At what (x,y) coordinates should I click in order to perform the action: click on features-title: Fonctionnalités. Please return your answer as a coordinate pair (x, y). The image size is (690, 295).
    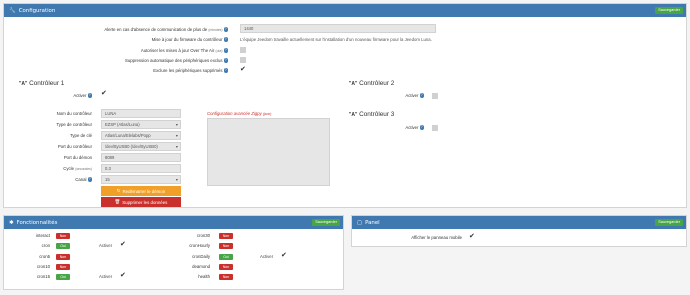
    Looking at the image, I should click on (37, 222).